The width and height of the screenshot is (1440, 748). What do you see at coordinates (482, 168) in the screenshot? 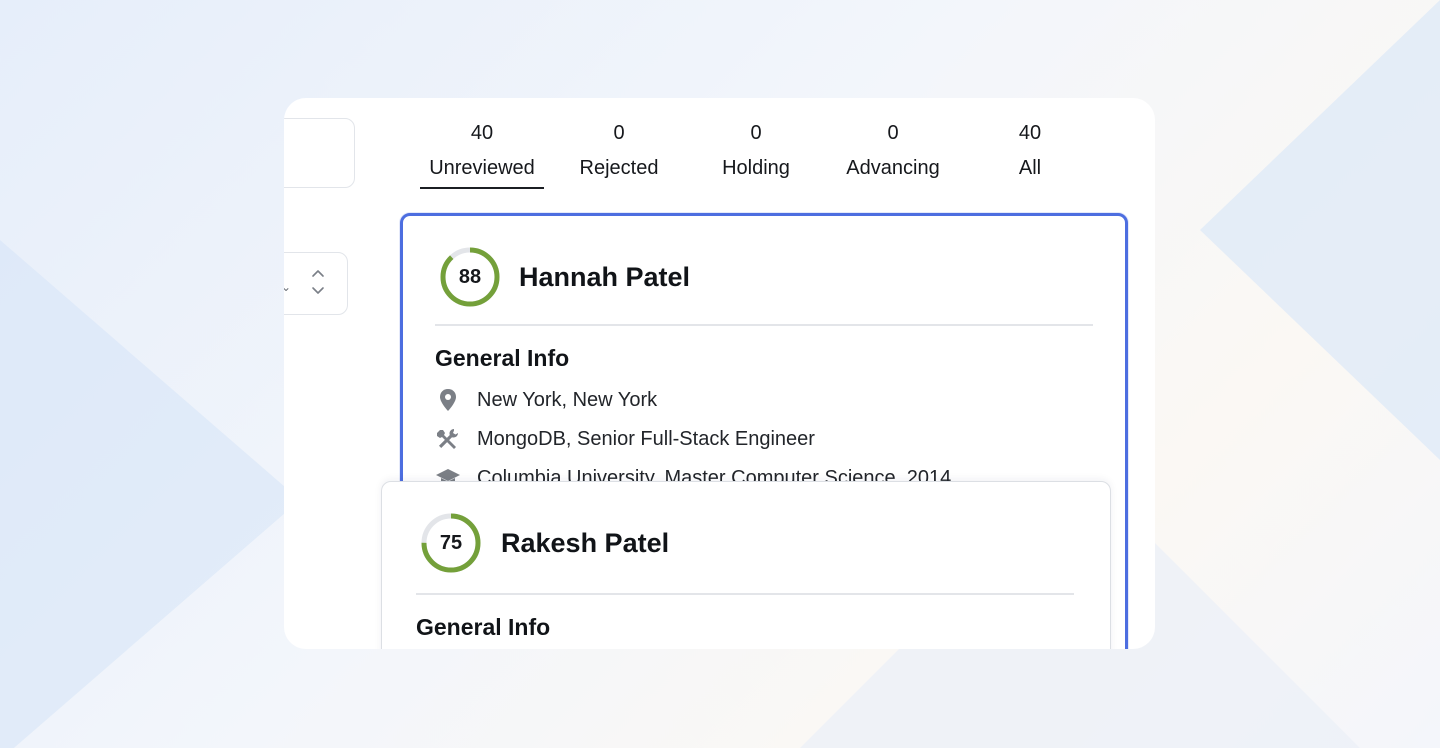
I see `tab-label: Unreviewed` at bounding box center [482, 168].